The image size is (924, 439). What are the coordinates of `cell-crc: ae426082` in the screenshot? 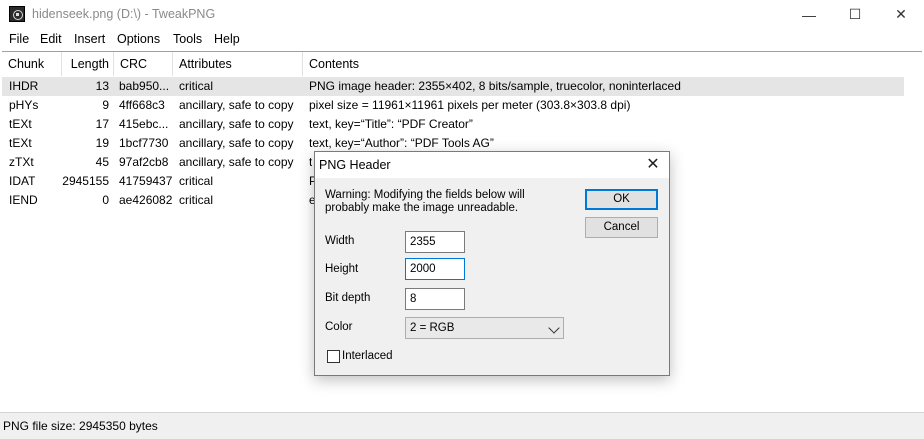 It's located at (146, 200).